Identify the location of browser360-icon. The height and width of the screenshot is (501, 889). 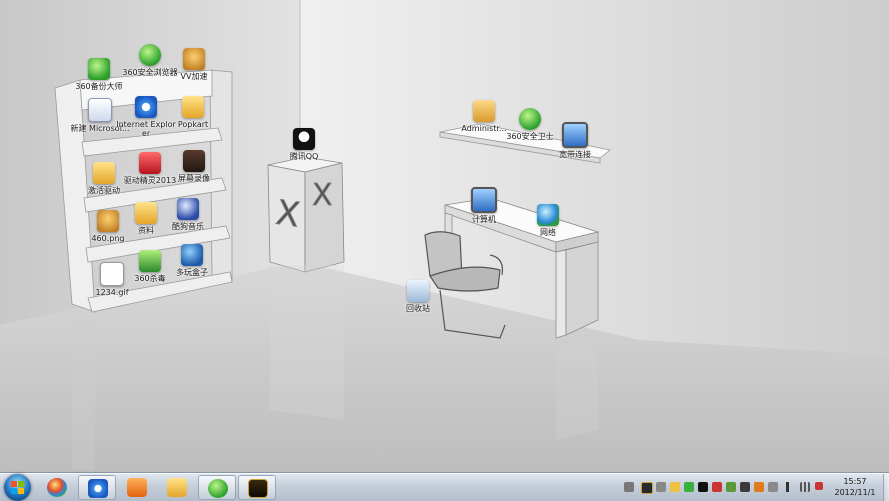
(218, 488).